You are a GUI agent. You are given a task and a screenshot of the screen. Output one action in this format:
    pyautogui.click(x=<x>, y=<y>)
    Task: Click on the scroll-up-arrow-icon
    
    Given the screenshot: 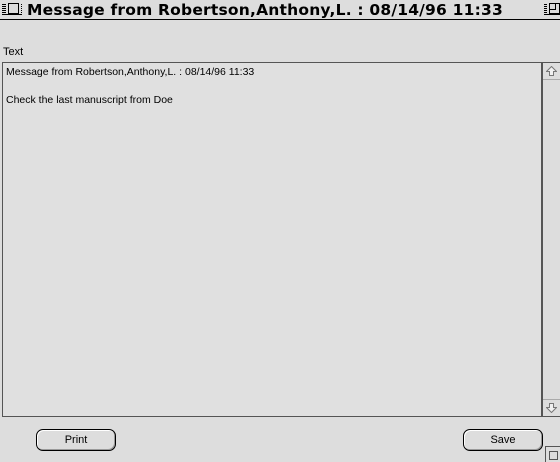 What is the action you would take?
    pyautogui.click(x=551, y=71)
    